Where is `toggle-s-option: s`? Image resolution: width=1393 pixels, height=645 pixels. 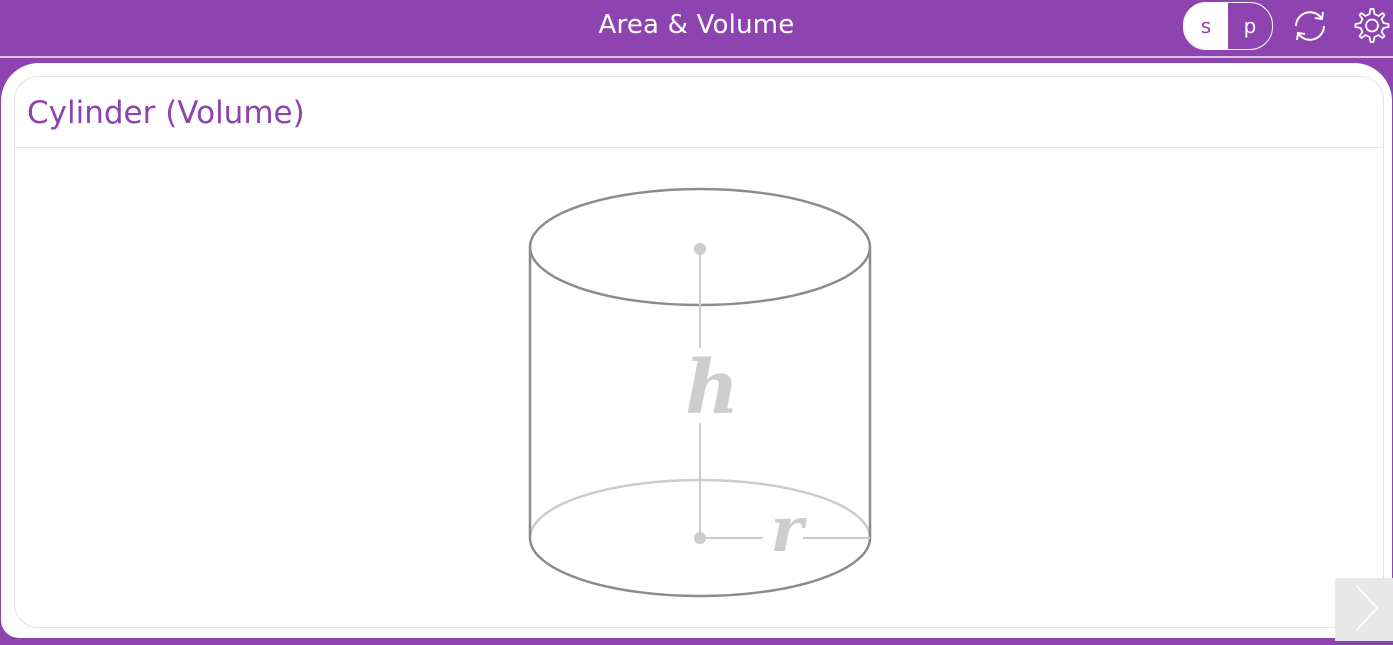 toggle-s-option: s is located at coordinates (1206, 26).